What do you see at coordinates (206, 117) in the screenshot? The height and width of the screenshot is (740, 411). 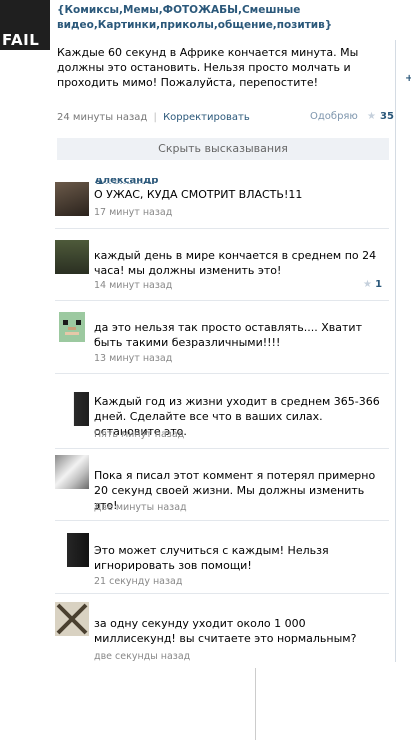 I see `edit-link: Корректировать` at bounding box center [206, 117].